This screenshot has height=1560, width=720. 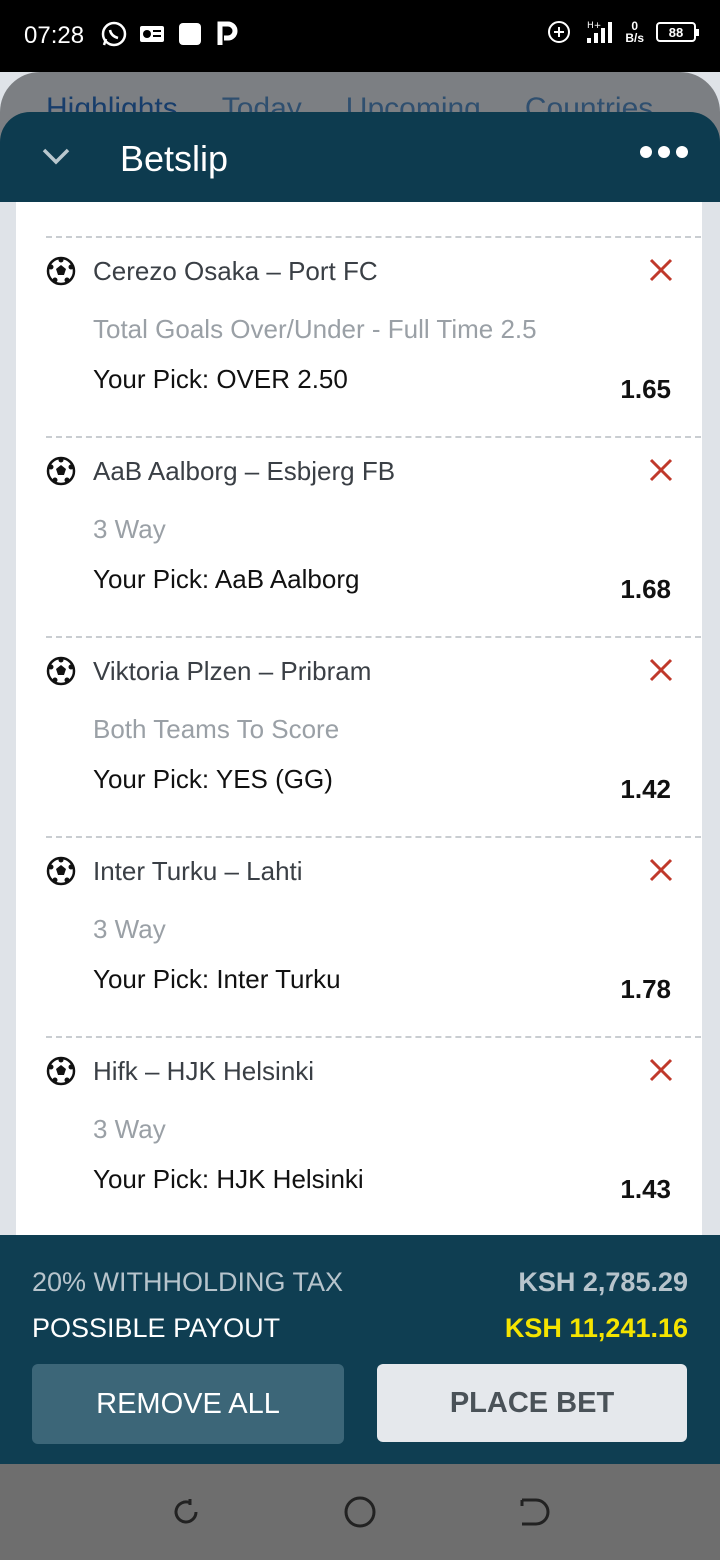 I want to click on match-name: Hifk – HJK Helsinki, so click(x=204, y=1071).